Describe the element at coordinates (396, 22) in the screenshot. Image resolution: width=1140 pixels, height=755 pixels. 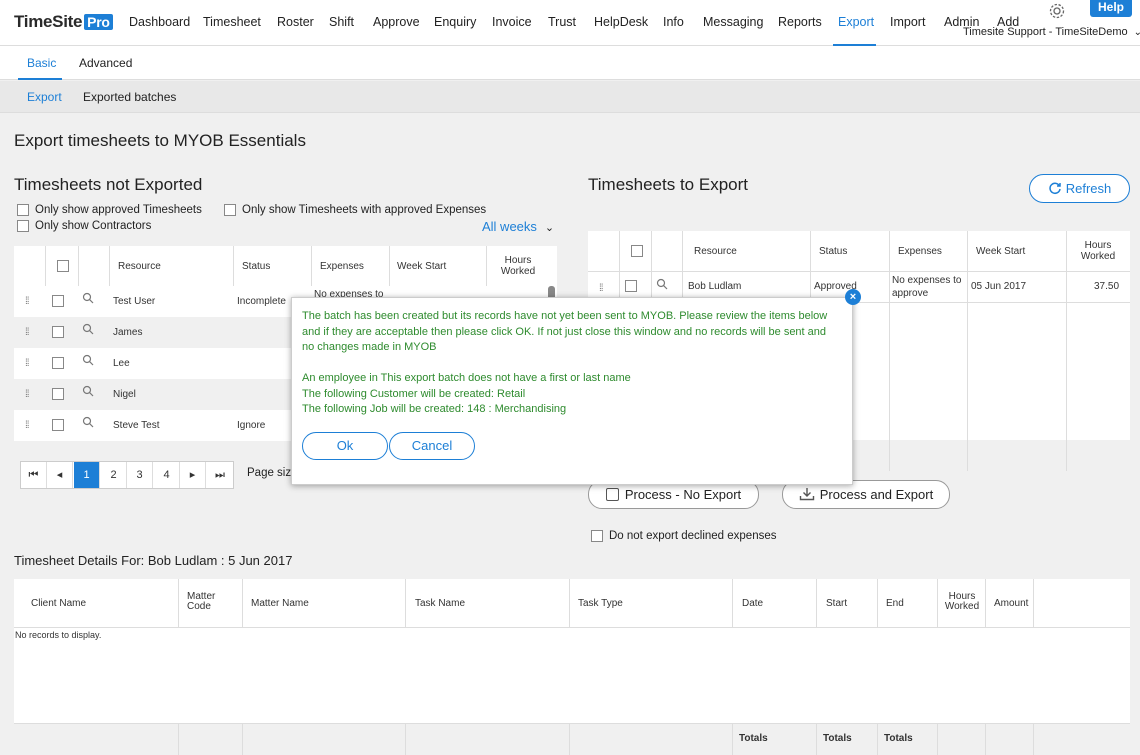
I see `nav-approve: Approve` at that location.